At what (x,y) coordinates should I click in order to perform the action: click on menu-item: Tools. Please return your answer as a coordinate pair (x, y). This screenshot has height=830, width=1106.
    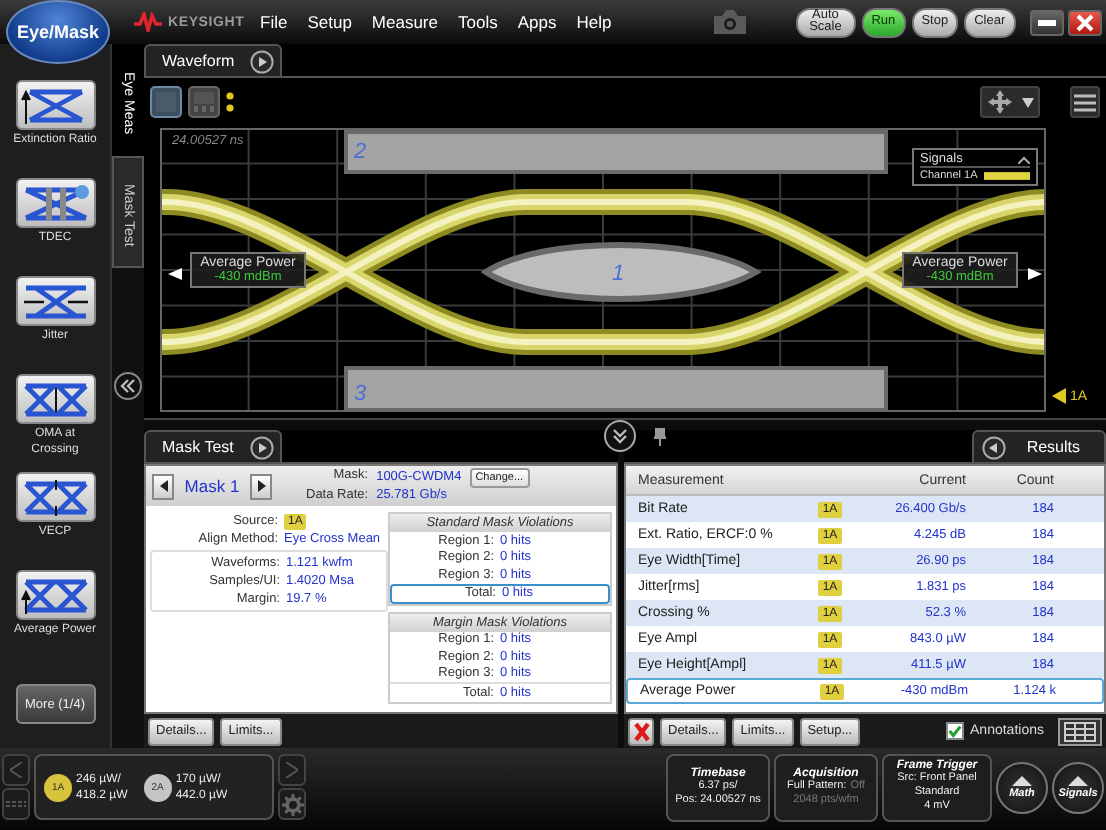
    Looking at the image, I should click on (478, 22).